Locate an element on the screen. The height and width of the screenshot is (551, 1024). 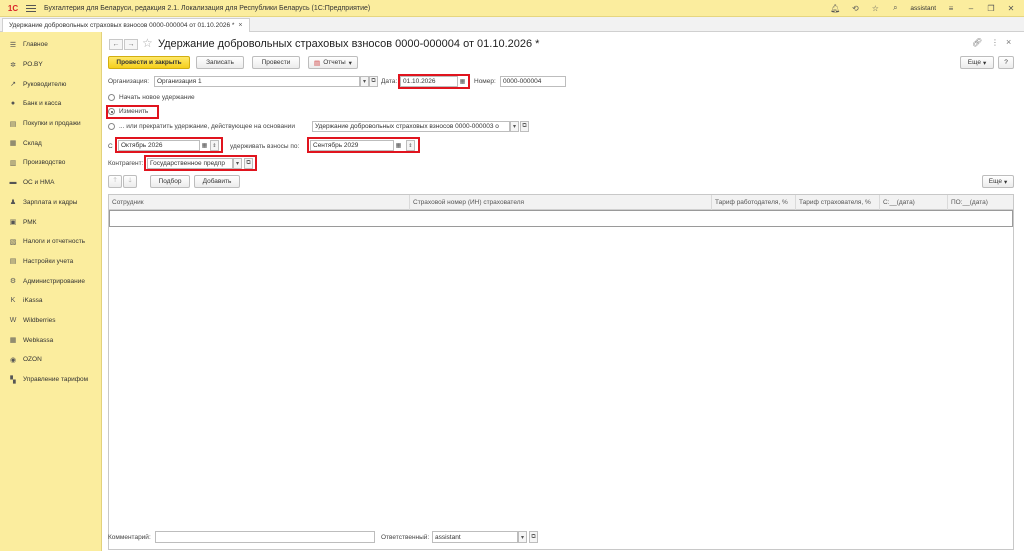
forward-button: → is located at coordinates (131, 44).